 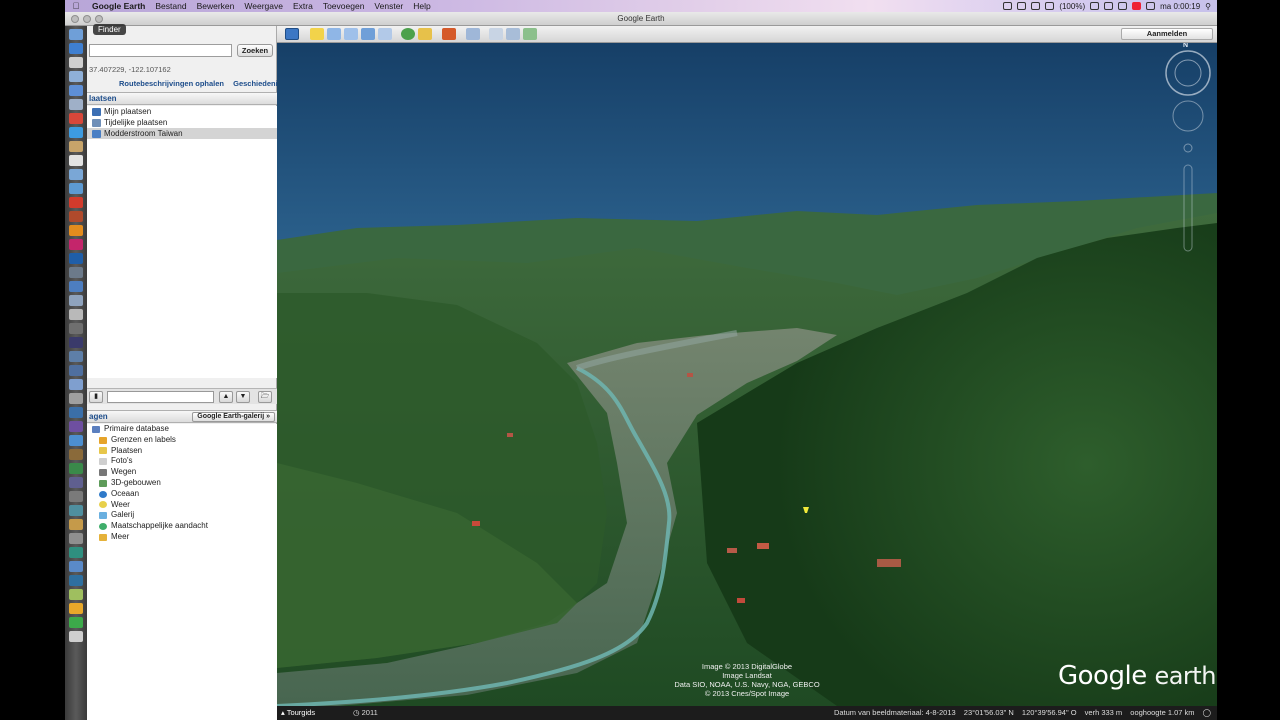 I want to click on planets-icon, so click(x=449, y=34).